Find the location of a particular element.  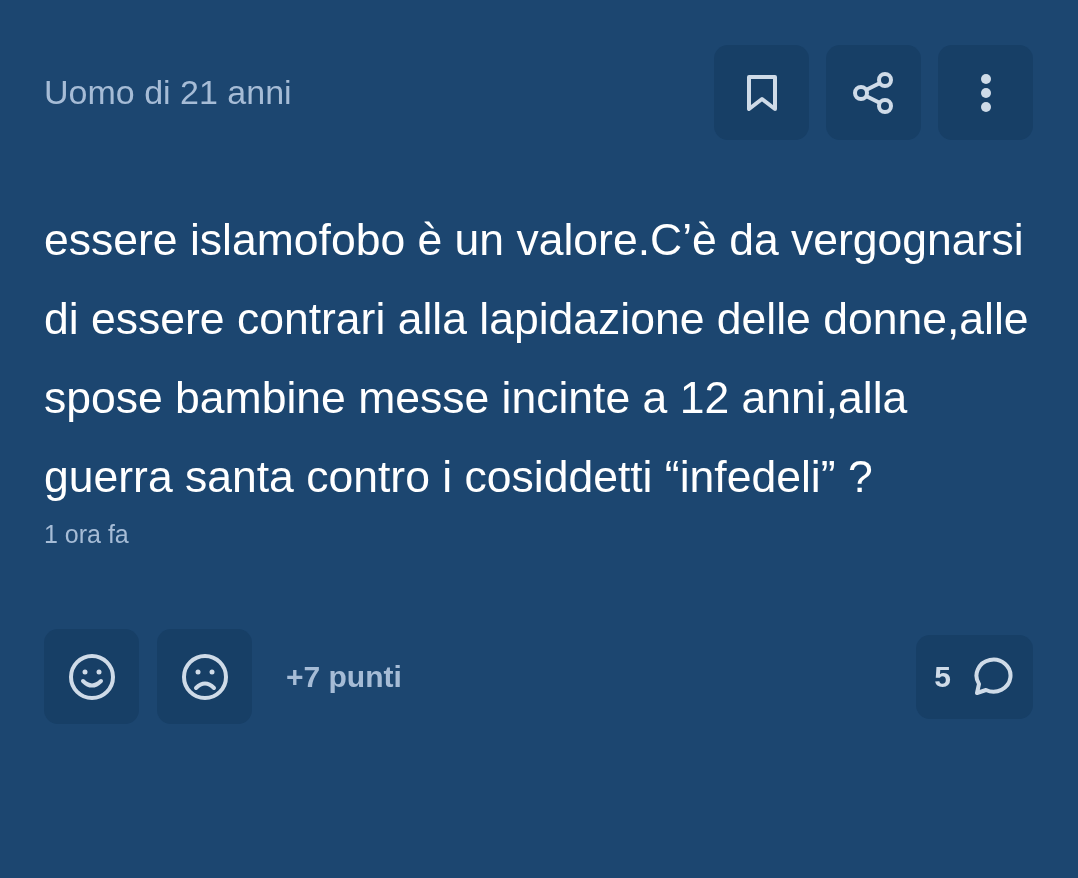

more-icon is located at coordinates (985, 92).